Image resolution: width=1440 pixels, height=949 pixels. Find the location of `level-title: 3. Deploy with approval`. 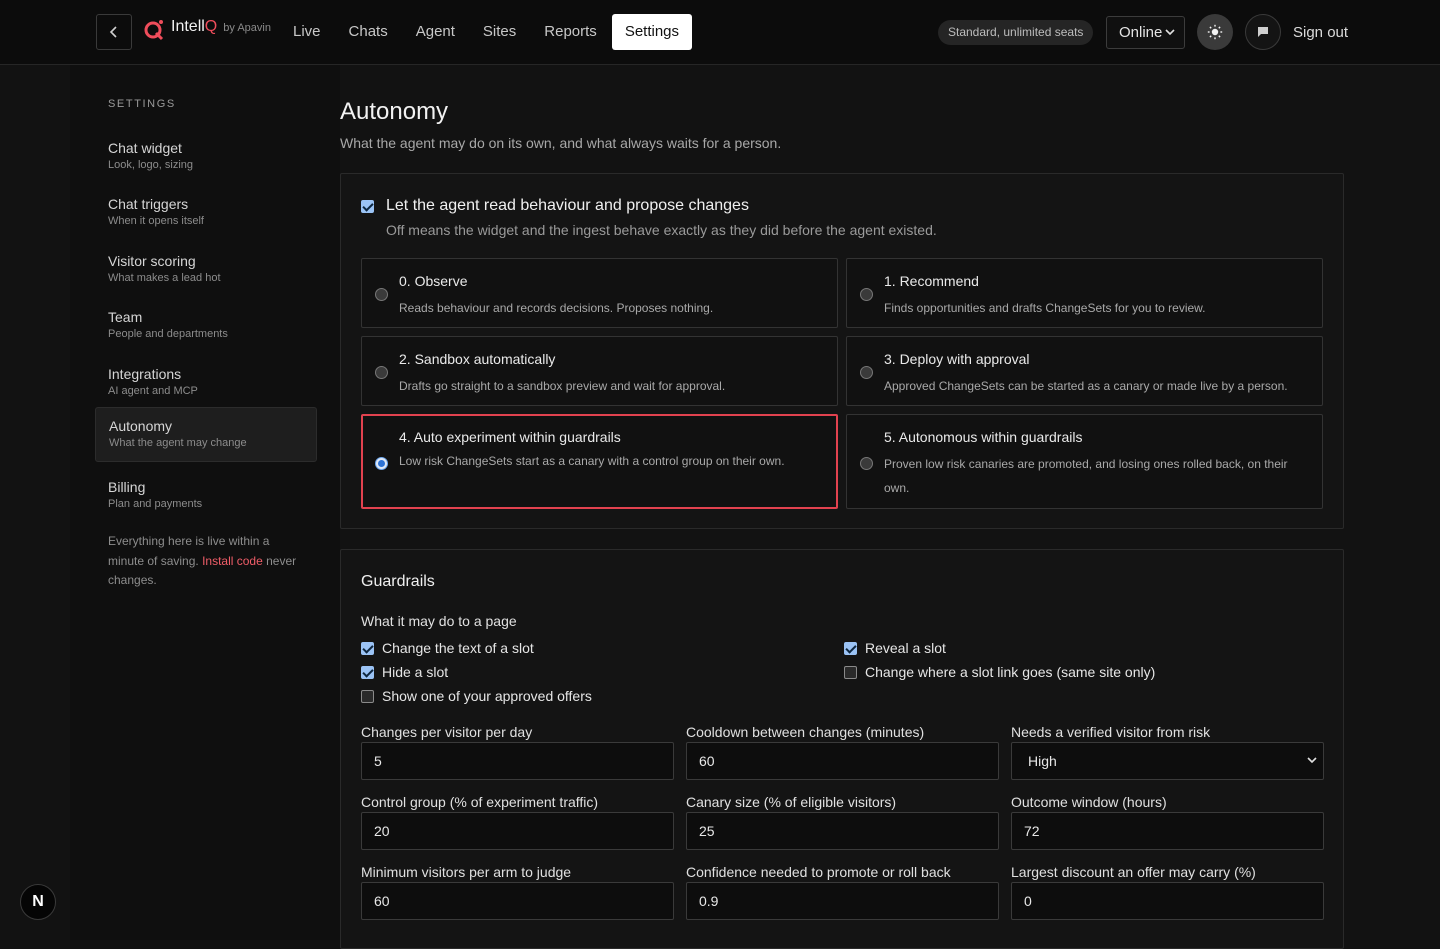

level-title: 3. Deploy with approval is located at coordinates (957, 359).